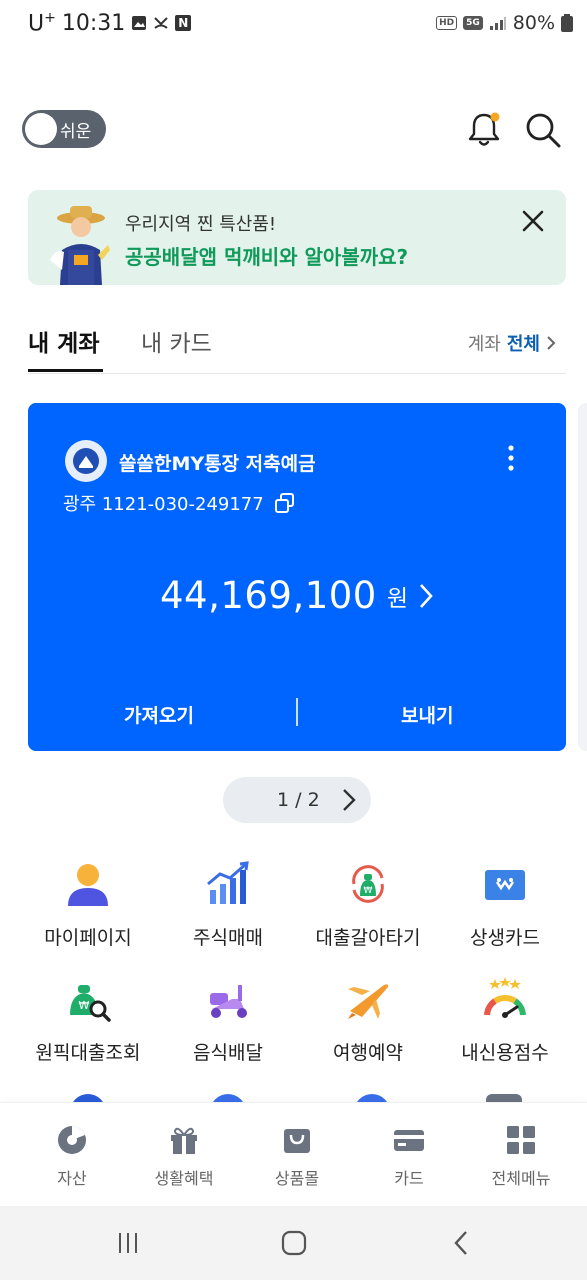 The width and height of the screenshot is (587, 1280). Describe the element at coordinates (76, 132) in the screenshot. I see `toggle-label: 쉬운` at that location.